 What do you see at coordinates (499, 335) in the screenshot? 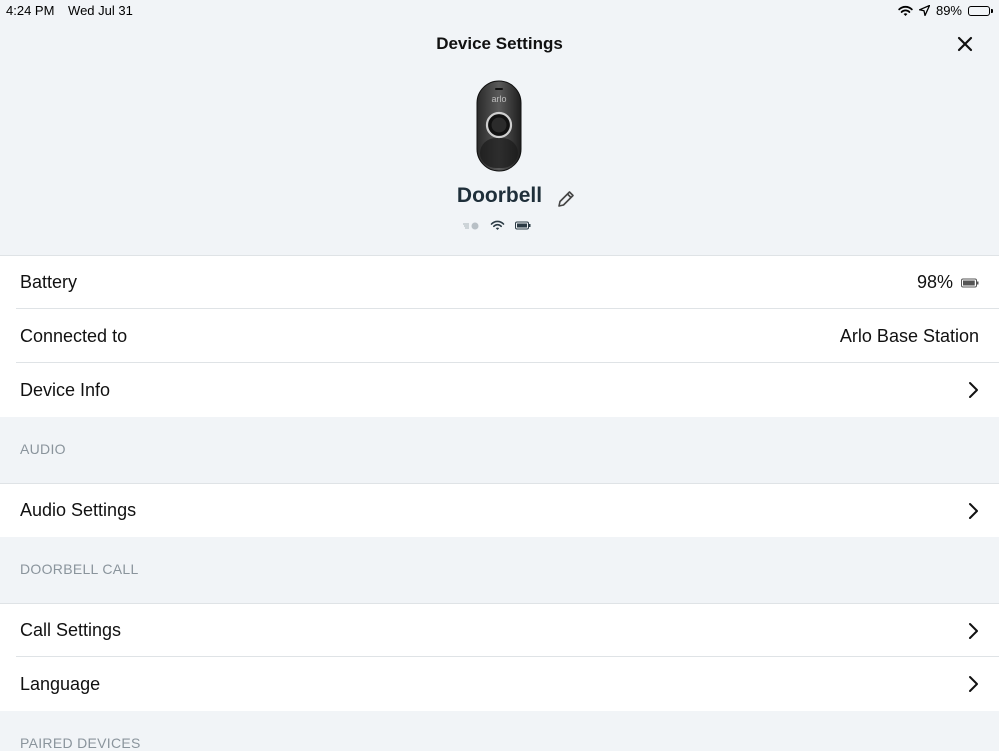
I see `connected-to-row: Connected to Arlo Base Station` at bounding box center [499, 335].